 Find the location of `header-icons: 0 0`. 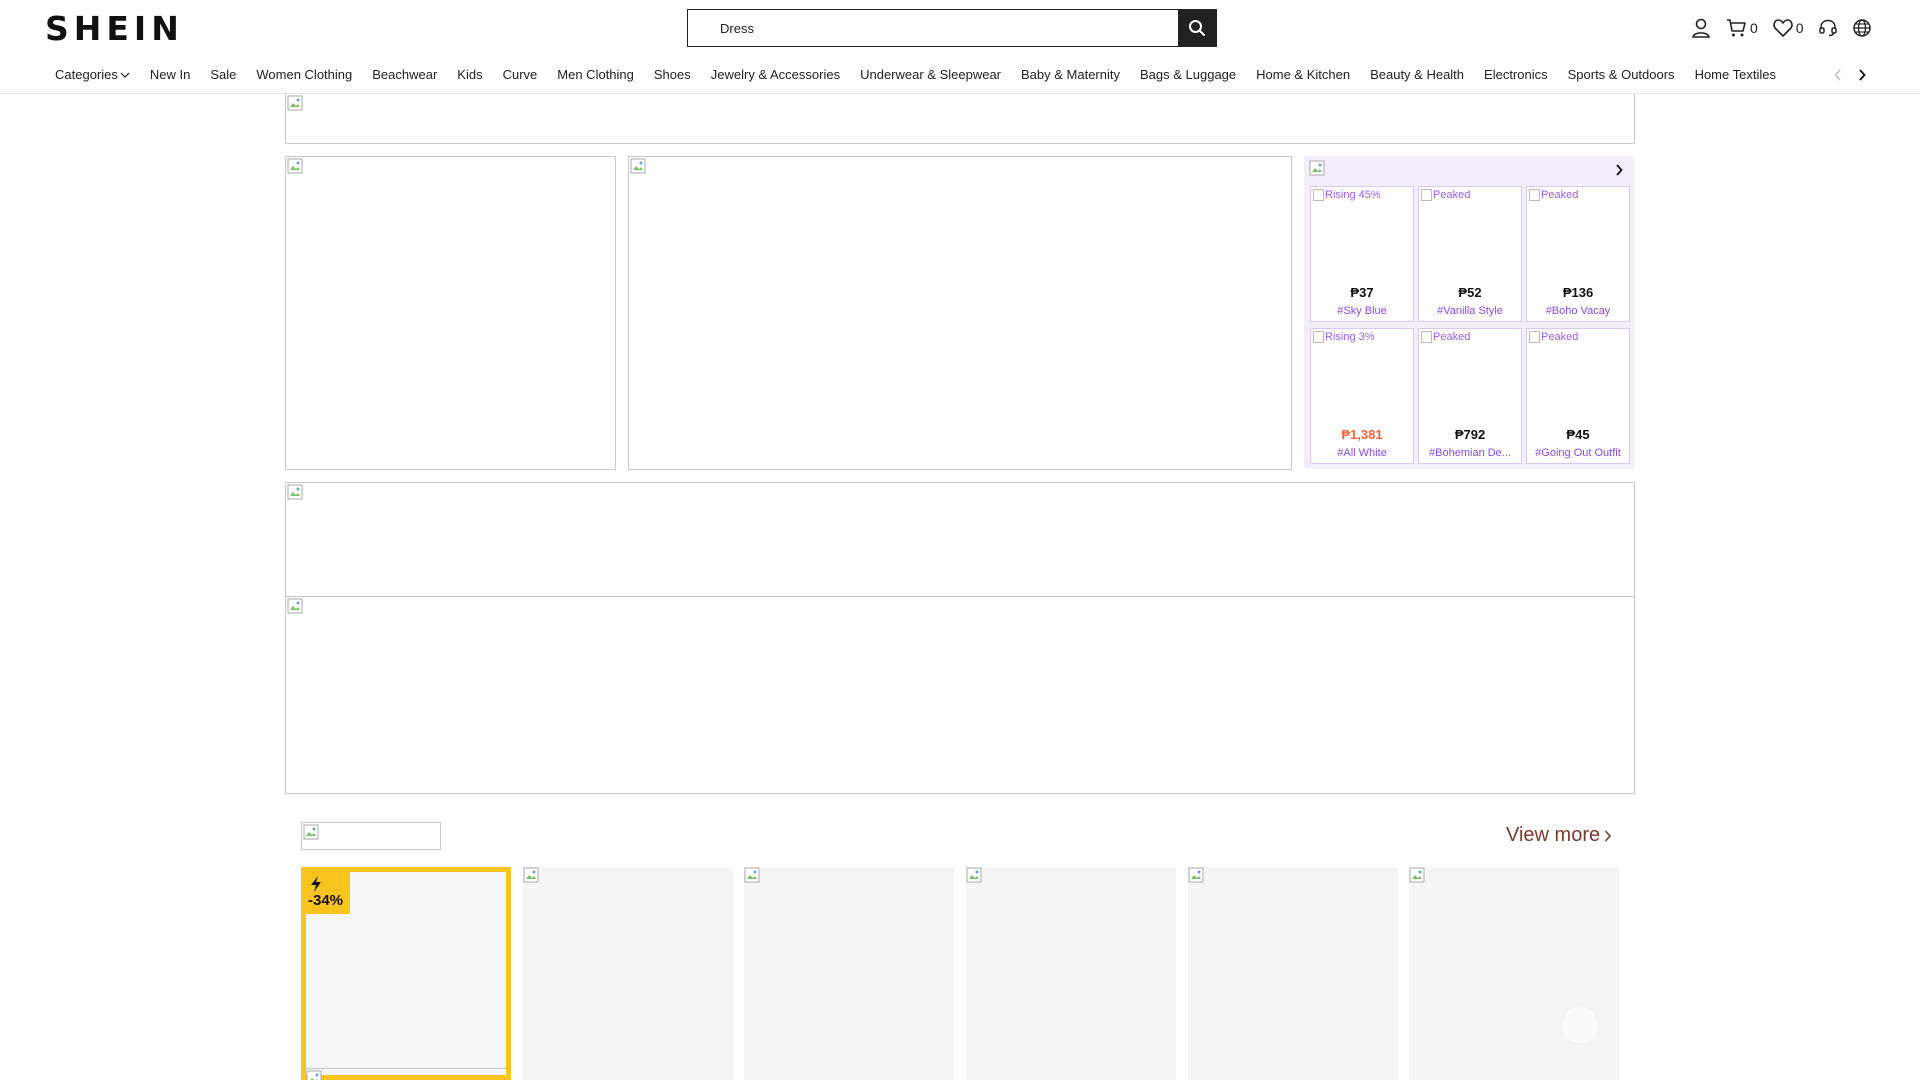

header-icons: 0 0 is located at coordinates (1788, 28).